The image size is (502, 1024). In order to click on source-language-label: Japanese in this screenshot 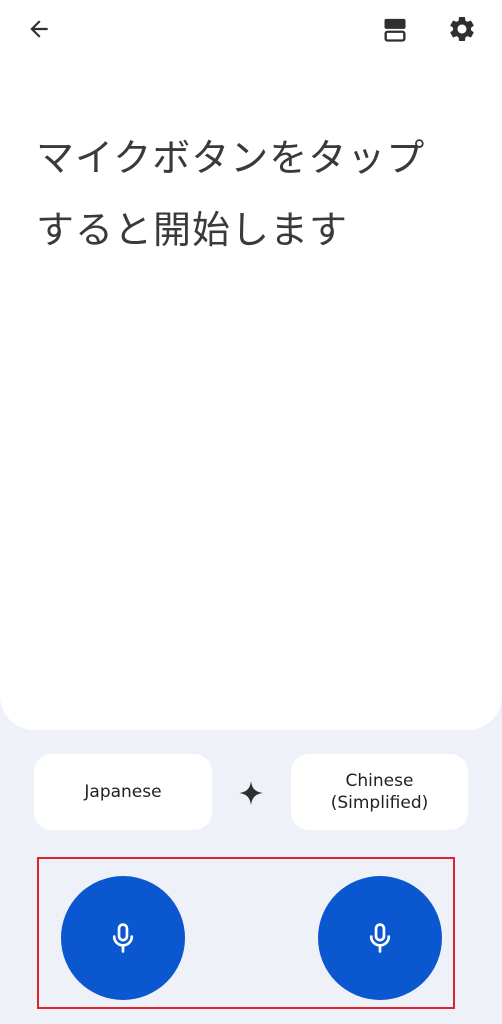, I will do `click(123, 792)`.